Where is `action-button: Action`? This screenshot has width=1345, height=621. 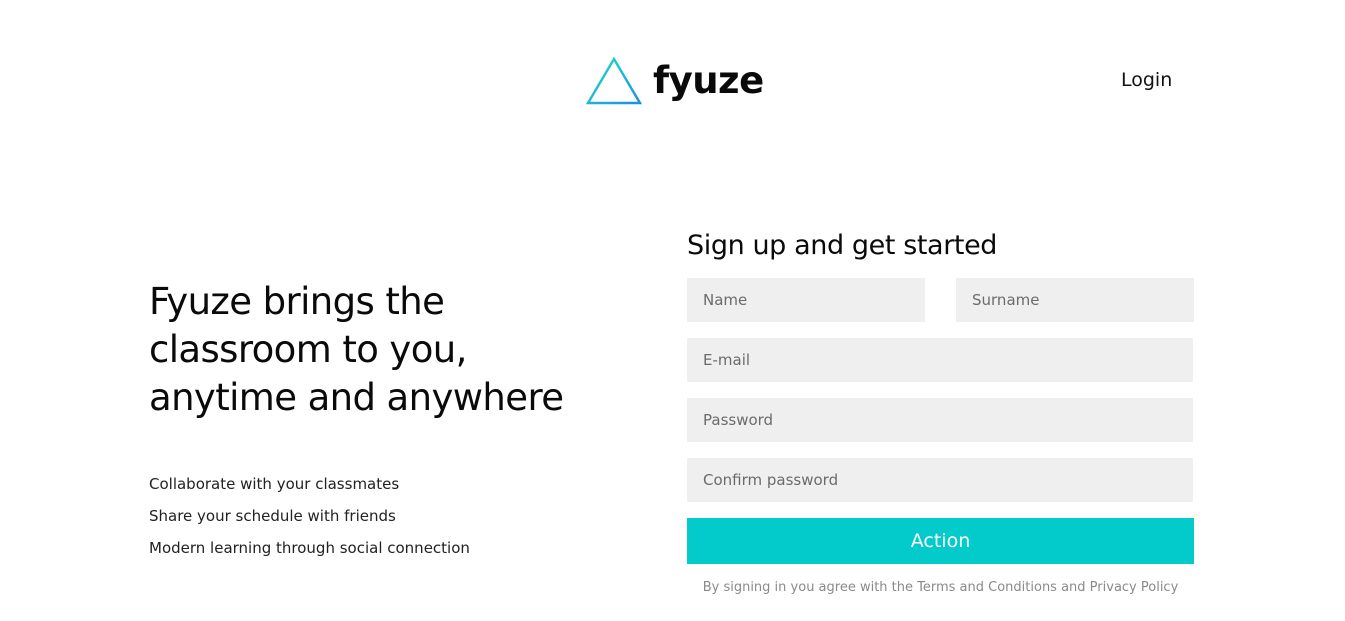
action-button: Action is located at coordinates (940, 541).